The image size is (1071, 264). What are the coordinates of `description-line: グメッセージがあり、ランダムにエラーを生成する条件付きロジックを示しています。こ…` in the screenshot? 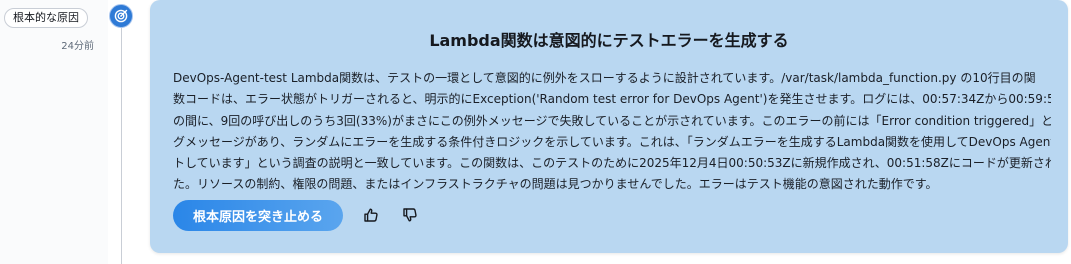 It's located at (612, 141).